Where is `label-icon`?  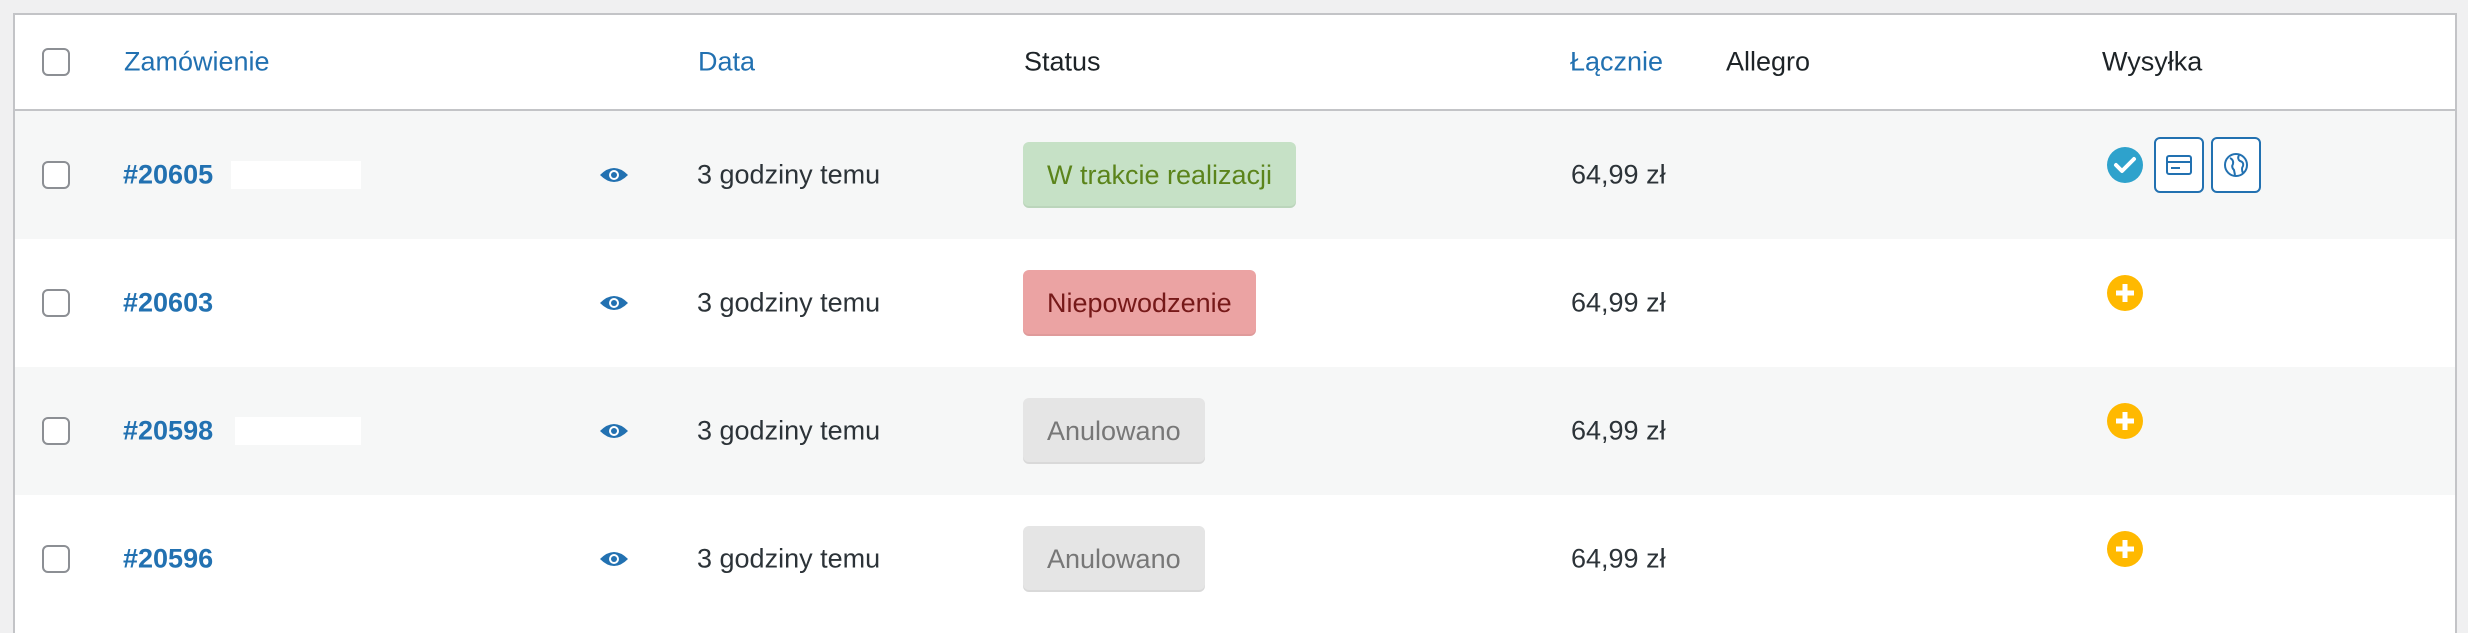 label-icon is located at coordinates (2179, 165).